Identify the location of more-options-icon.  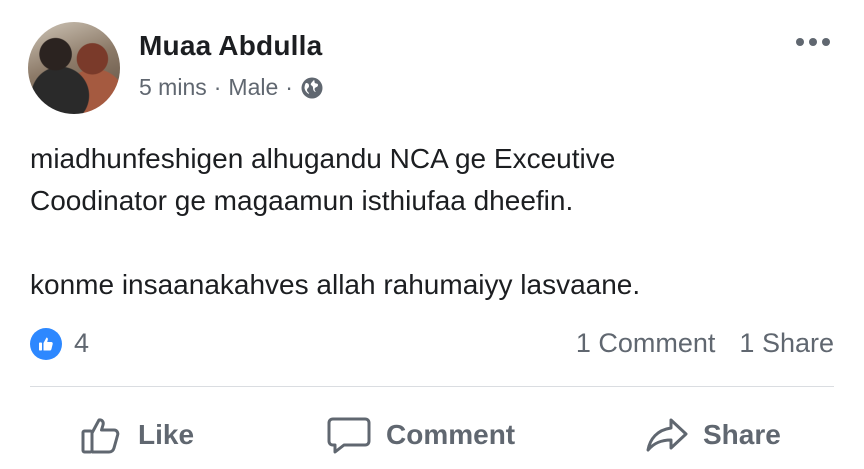
(813, 42).